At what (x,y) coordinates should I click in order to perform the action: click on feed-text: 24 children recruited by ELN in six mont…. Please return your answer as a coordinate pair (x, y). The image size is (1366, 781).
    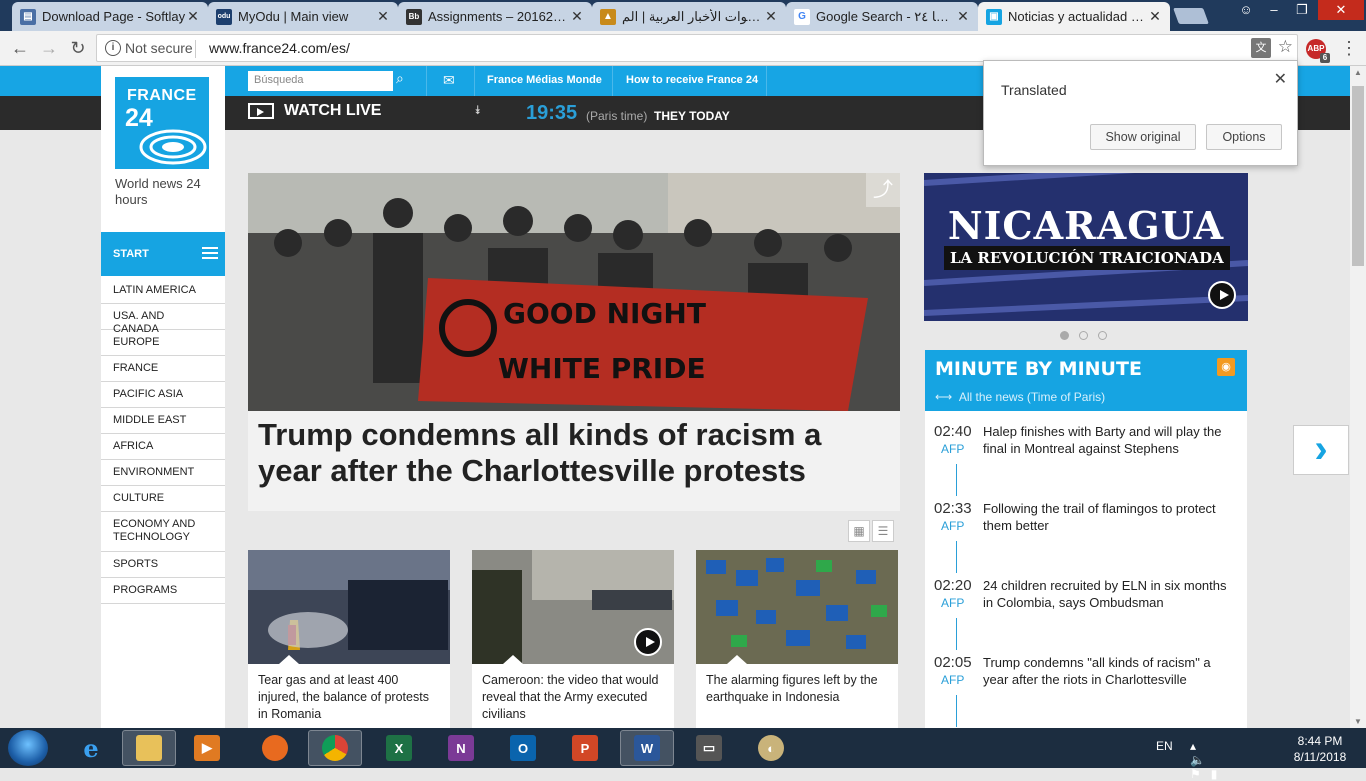
    Looking at the image, I should click on (1111, 594).